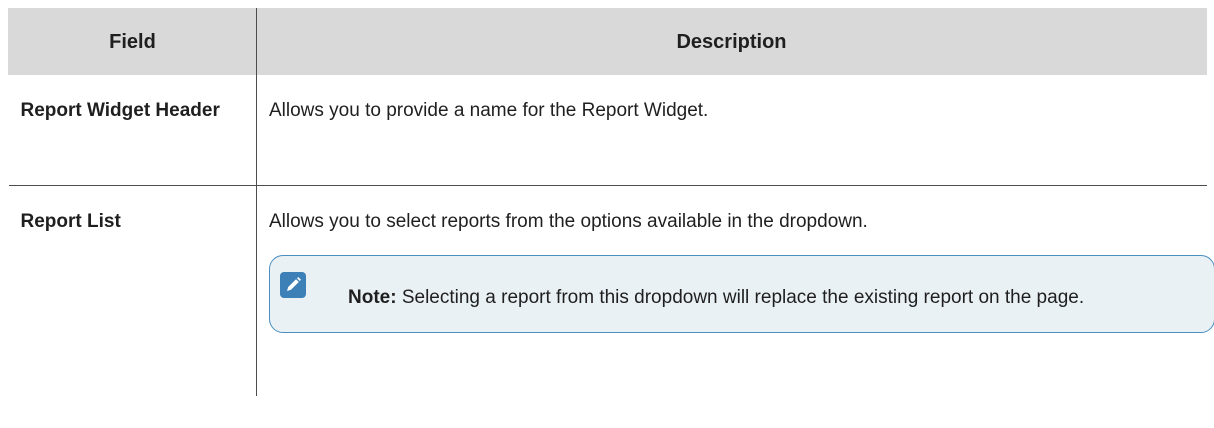  Describe the element at coordinates (132, 41) in the screenshot. I see `header-field: Field` at that location.